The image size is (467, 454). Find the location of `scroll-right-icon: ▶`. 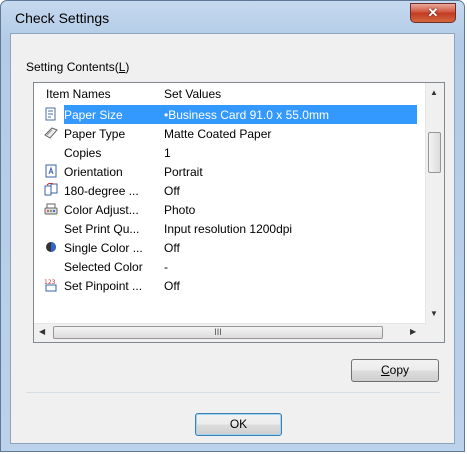

scroll-right-icon: ▶ is located at coordinates (413, 331).